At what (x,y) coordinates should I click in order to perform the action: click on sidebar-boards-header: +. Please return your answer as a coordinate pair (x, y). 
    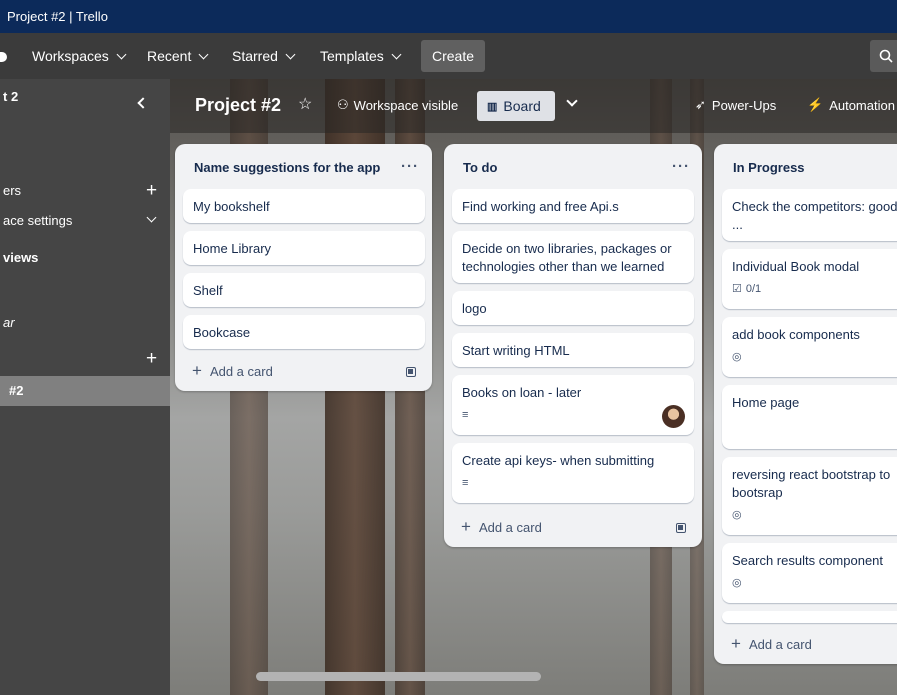
    Looking at the image, I should click on (85, 361).